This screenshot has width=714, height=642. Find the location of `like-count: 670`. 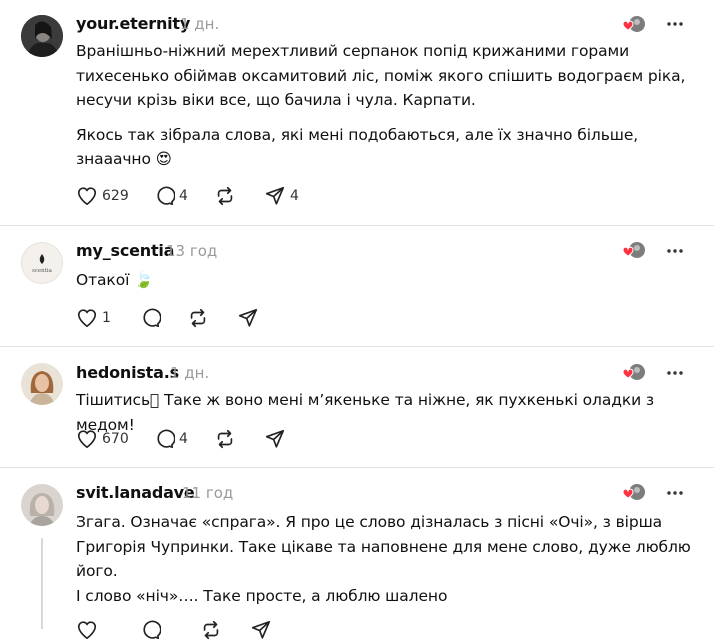

like-count: 670 is located at coordinates (115, 439).